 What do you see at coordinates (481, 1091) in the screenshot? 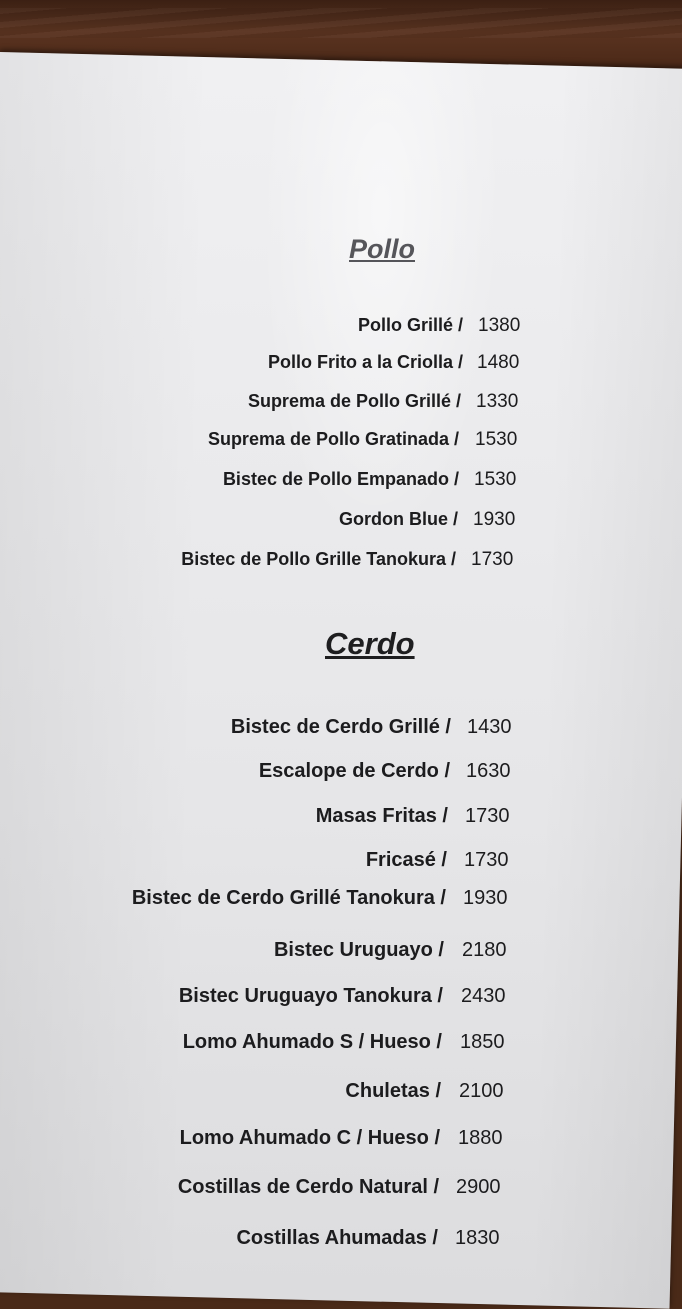
I see `item-price: 2100` at bounding box center [481, 1091].